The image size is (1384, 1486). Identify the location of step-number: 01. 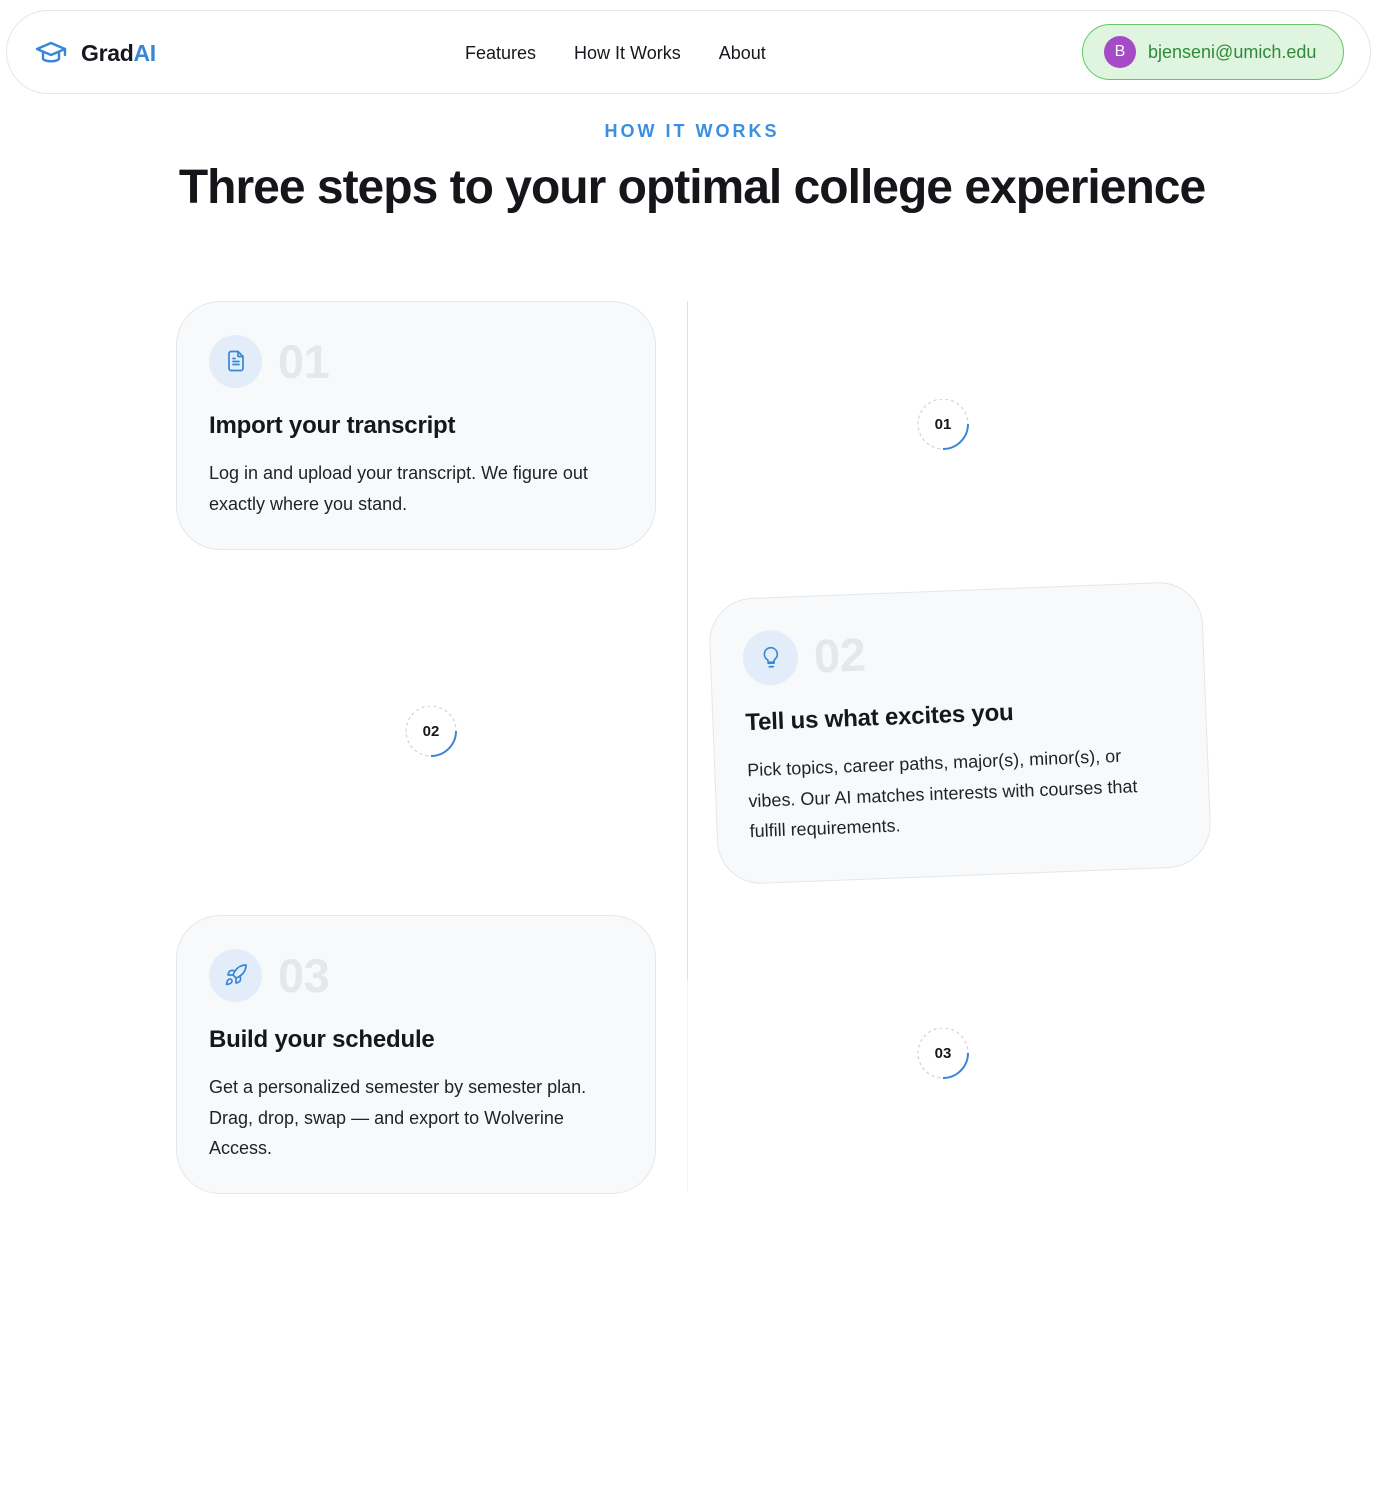
(304, 361).